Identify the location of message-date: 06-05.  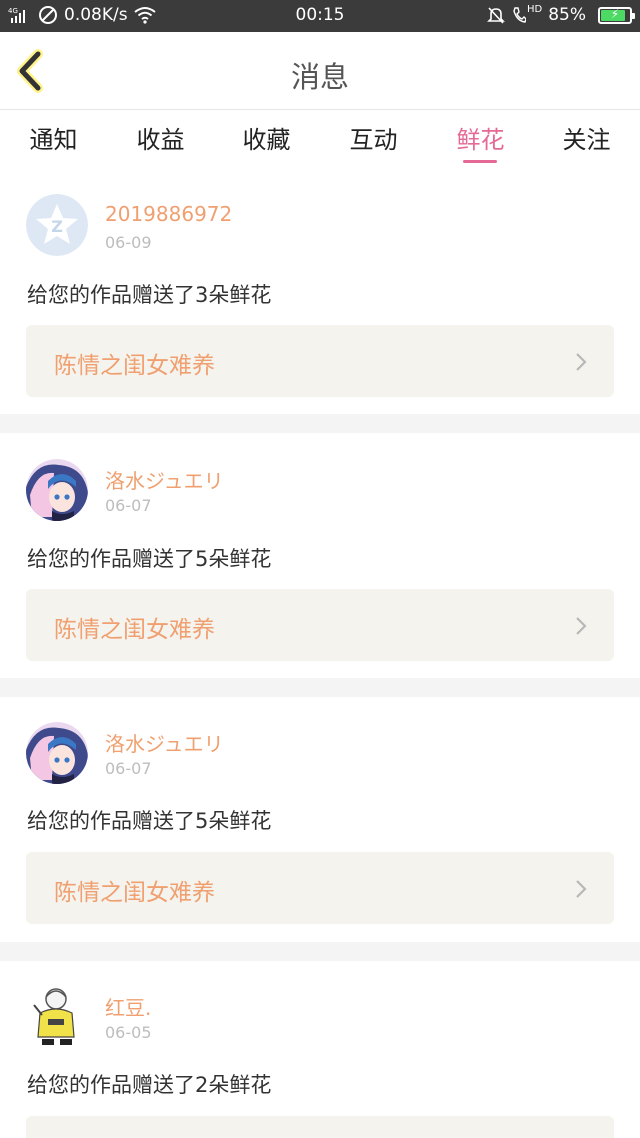
(128, 1032).